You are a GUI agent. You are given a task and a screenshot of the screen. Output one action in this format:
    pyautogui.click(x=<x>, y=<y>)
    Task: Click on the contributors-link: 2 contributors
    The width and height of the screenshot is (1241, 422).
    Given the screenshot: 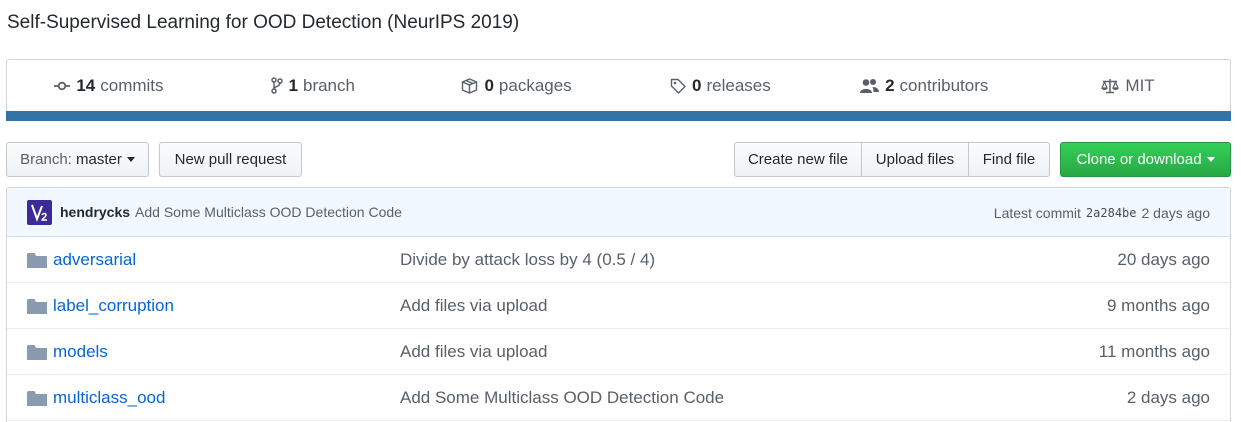 What is the action you would take?
    pyautogui.click(x=924, y=86)
    